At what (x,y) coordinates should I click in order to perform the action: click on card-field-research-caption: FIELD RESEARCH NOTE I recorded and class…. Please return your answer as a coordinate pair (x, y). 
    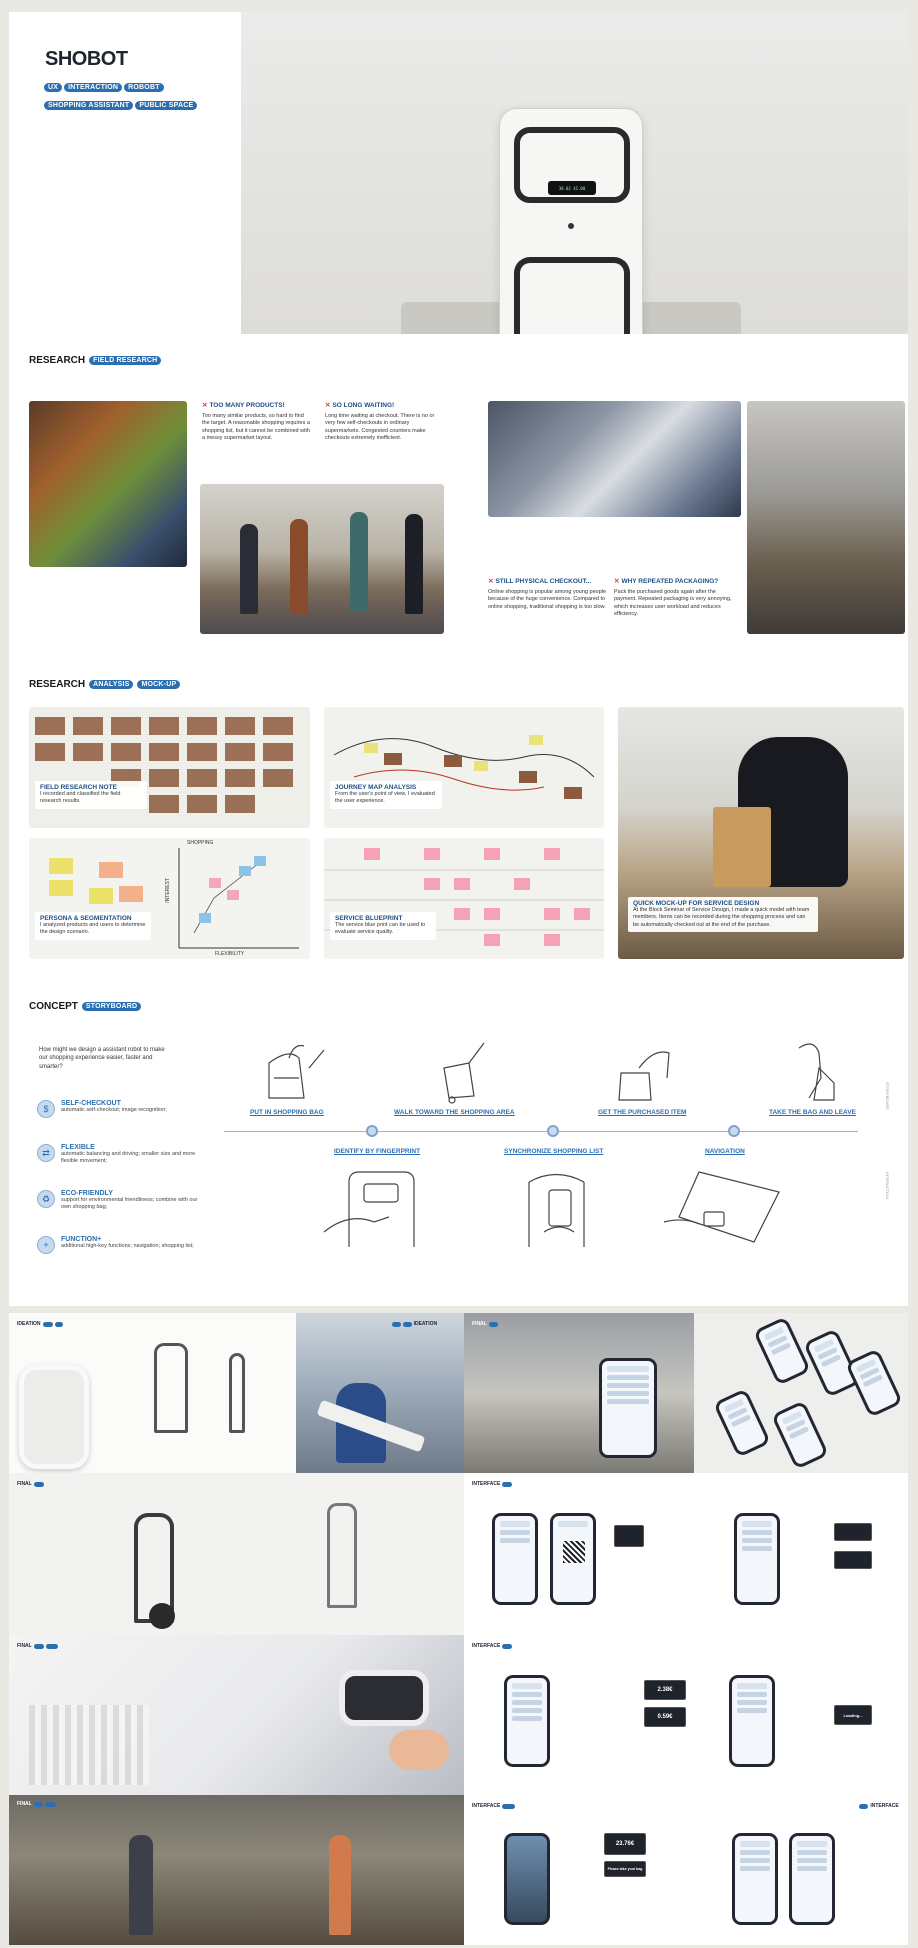
    Looking at the image, I should click on (91, 795).